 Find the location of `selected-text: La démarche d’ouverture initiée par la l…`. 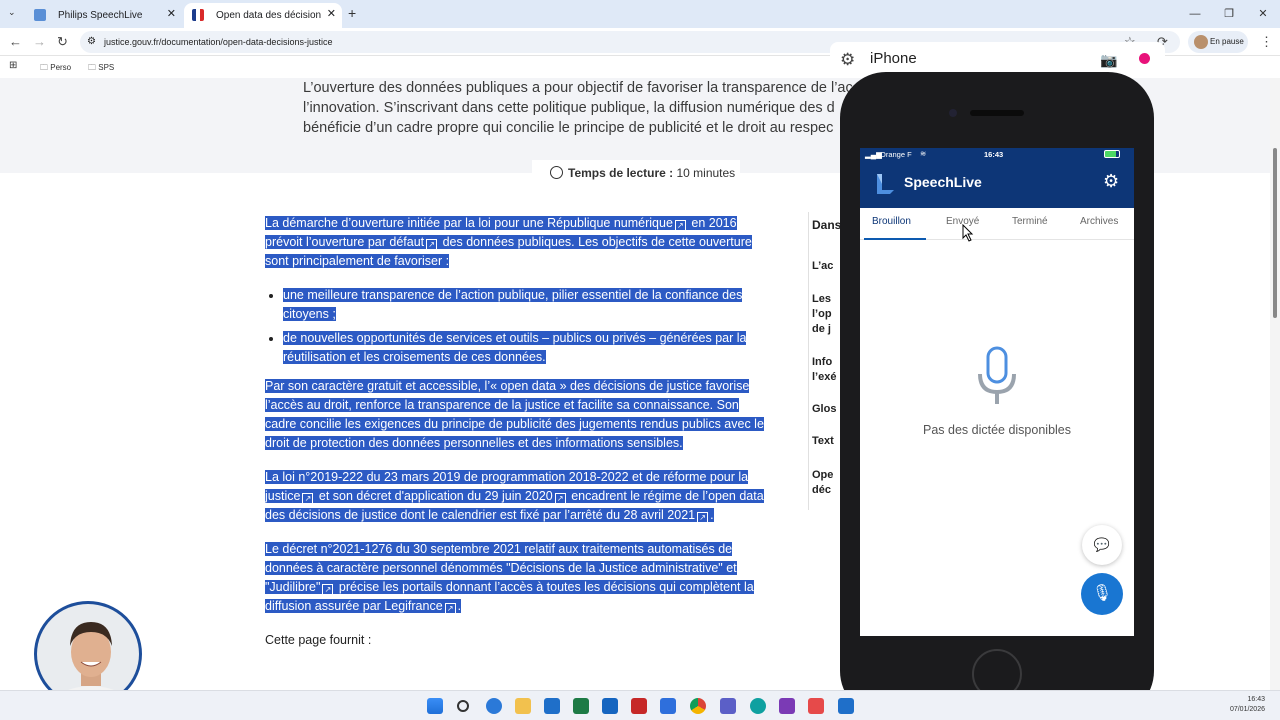

selected-text: La démarche d’ouverture initiée par la l… is located at coordinates (469, 223).